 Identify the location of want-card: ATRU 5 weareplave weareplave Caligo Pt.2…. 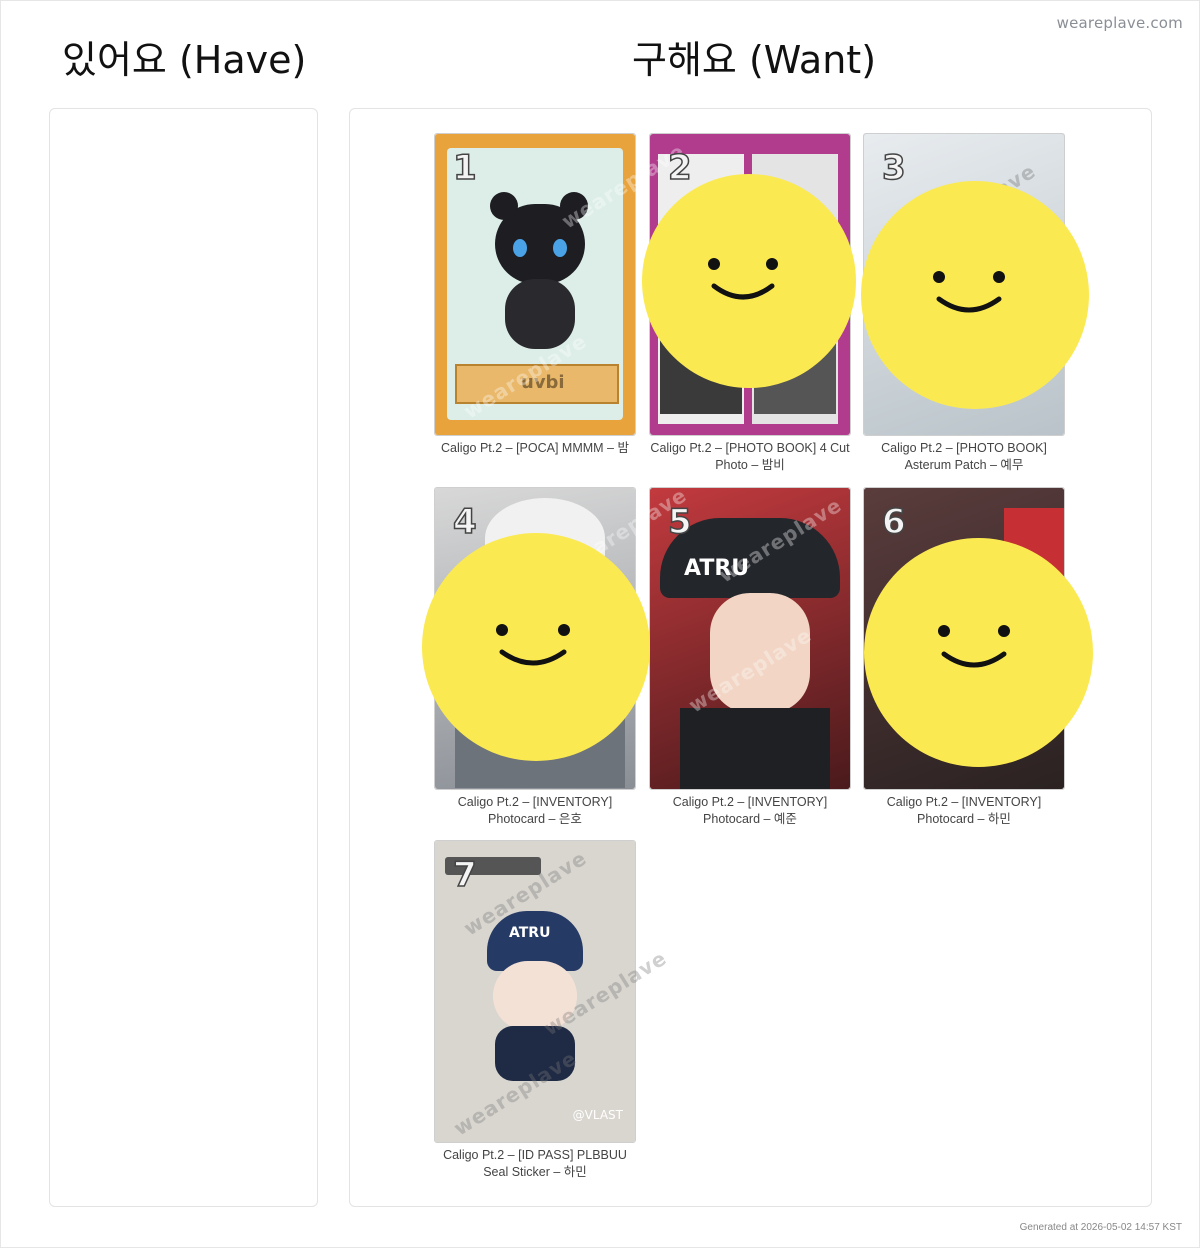
(750, 657).